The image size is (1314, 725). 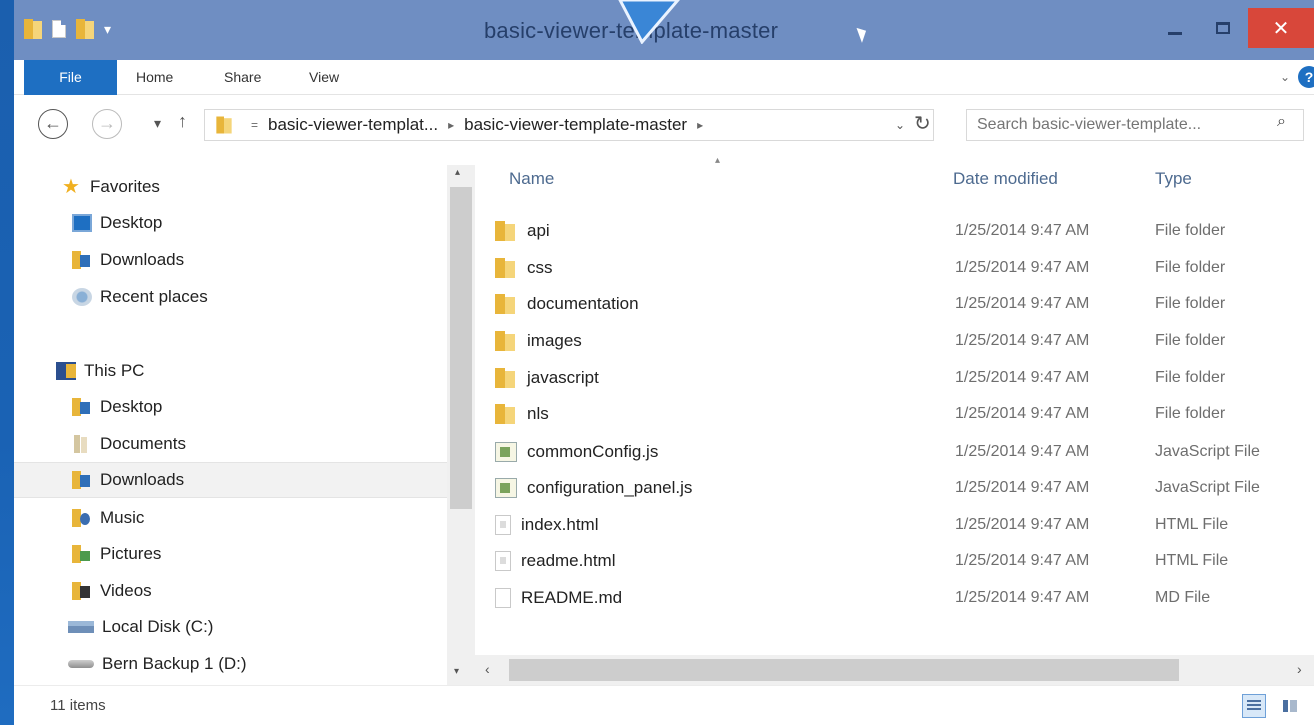 I want to click on search-input, so click(x=1135, y=125).